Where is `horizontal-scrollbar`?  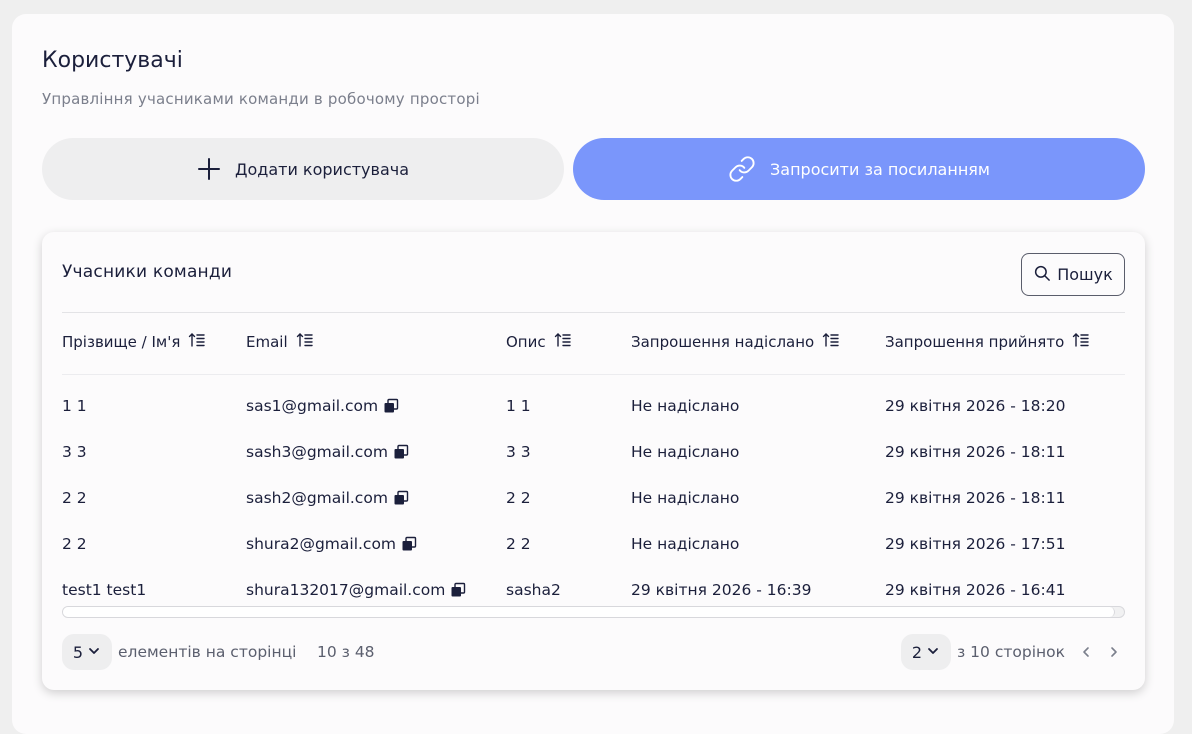
horizontal-scrollbar is located at coordinates (593, 612).